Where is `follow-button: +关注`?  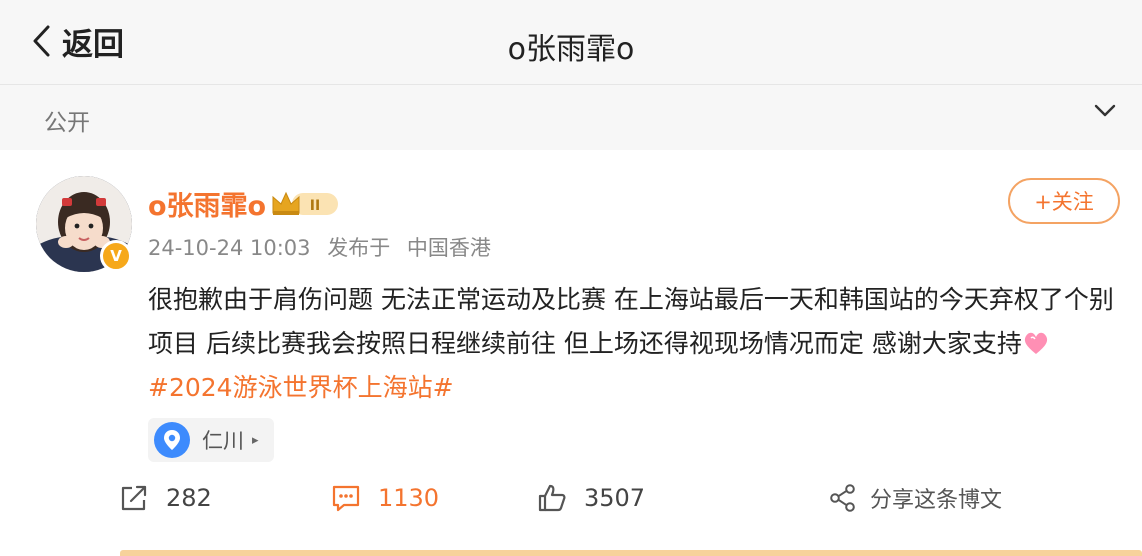 follow-button: +关注 is located at coordinates (1064, 201).